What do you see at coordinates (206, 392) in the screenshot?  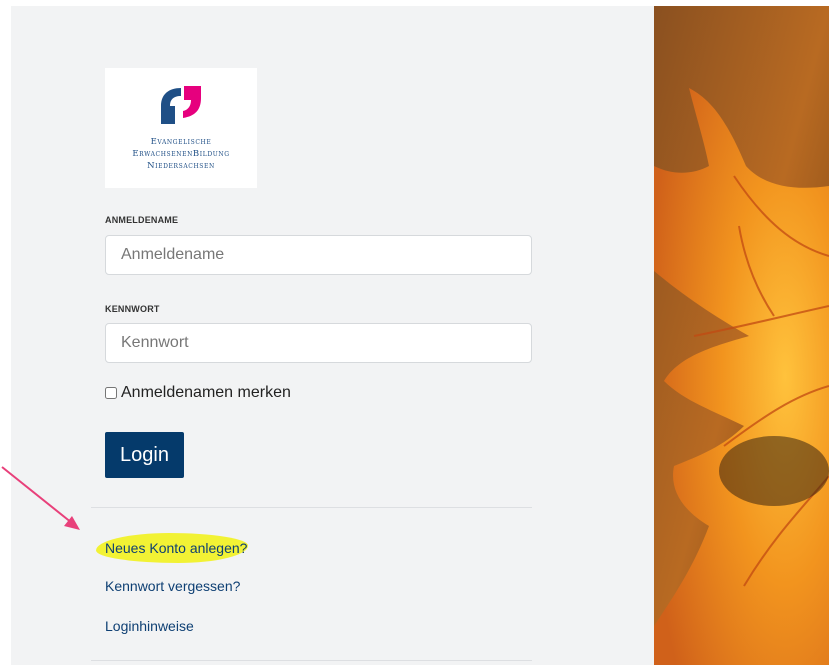 I see `remember-label: Anmeldenamen merken` at bounding box center [206, 392].